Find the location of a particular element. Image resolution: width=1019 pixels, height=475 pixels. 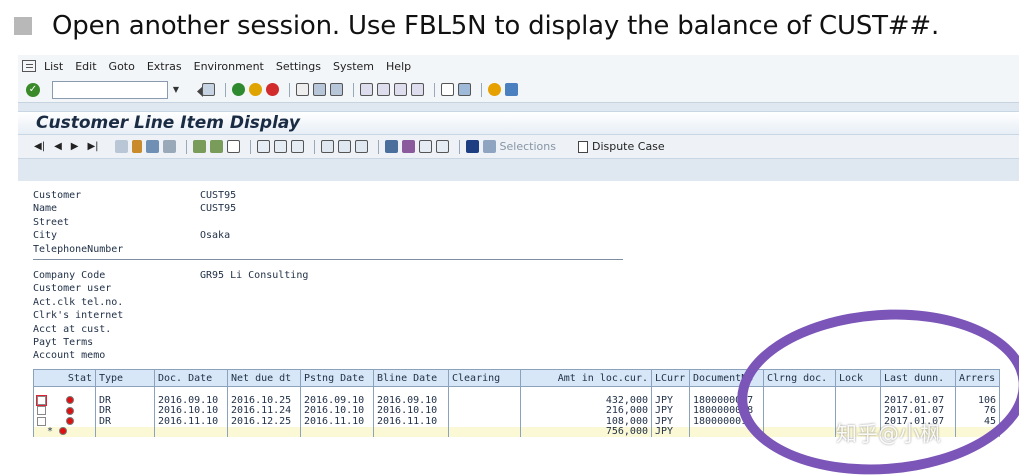

print-list-icon is located at coordinates (280, 146).